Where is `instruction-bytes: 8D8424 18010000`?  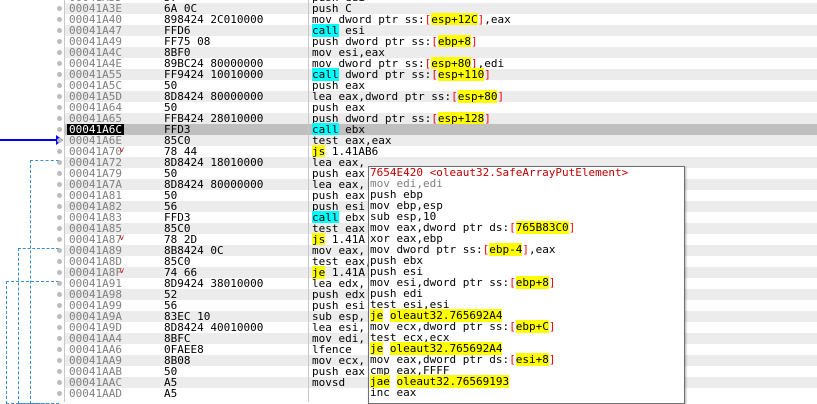
instruction-bytes: 8D8424 18010000 is located at coordinates (214, 162).